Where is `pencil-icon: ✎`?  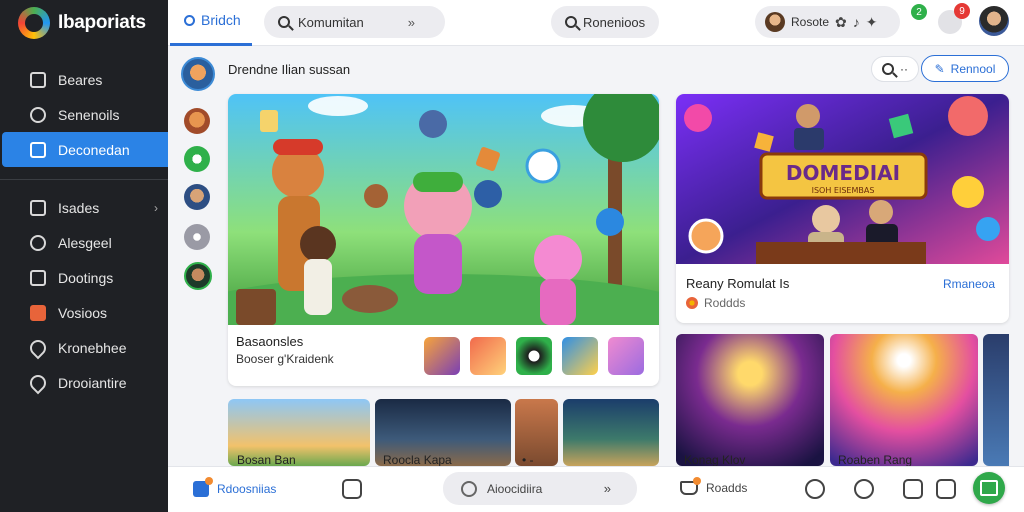 pencil-icon: ✎ is located at coordinates (939, 68).